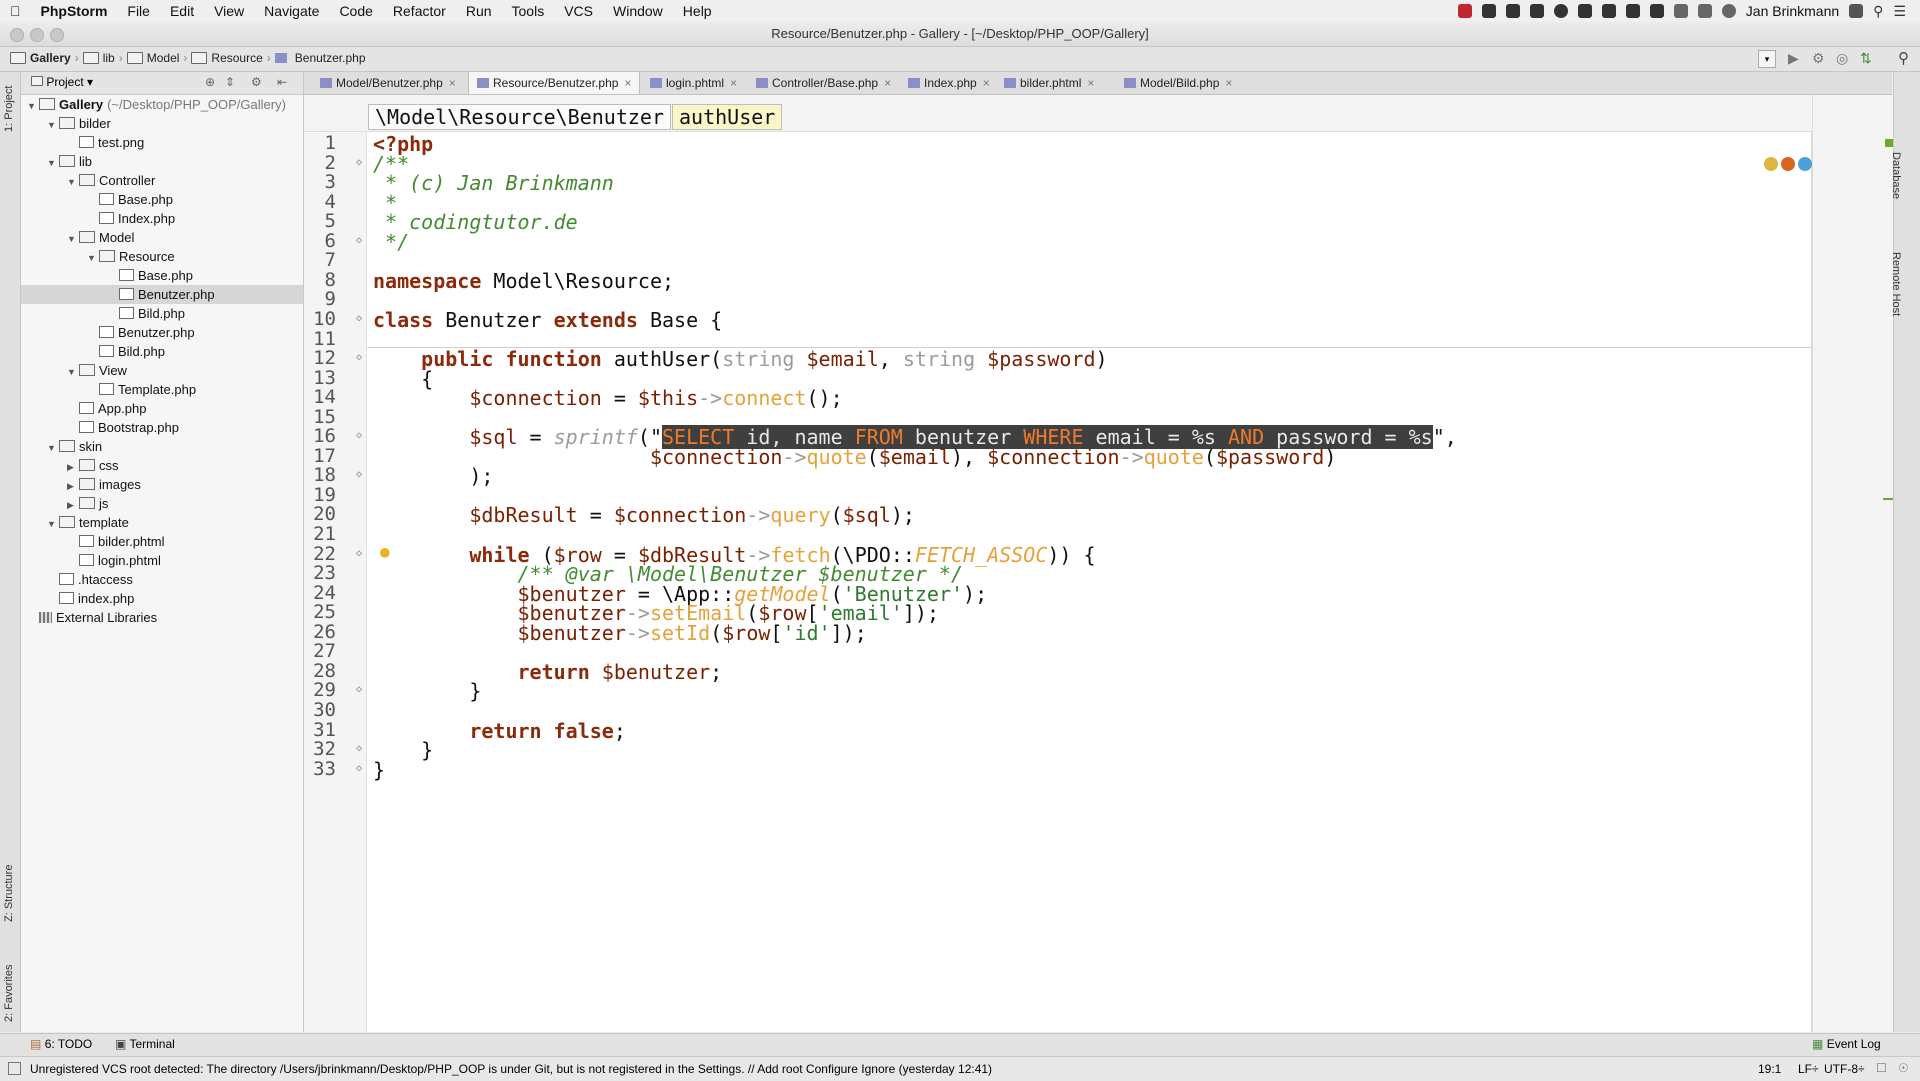 Image resolution: width=1920 pixels, height=1081 pixels. I want to click on menu-refactor: Refactor, so click(419, 11).